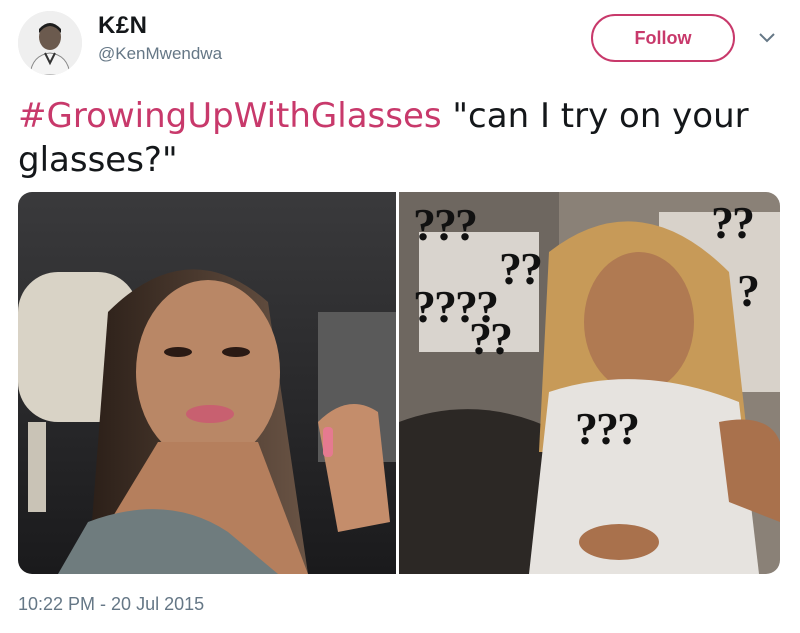 This screenshot has width=800, height=633. What do you see at coordinates (767, 38) in the screenshot?
I see `chevron-down-icon` at bounding box center [767, 38].